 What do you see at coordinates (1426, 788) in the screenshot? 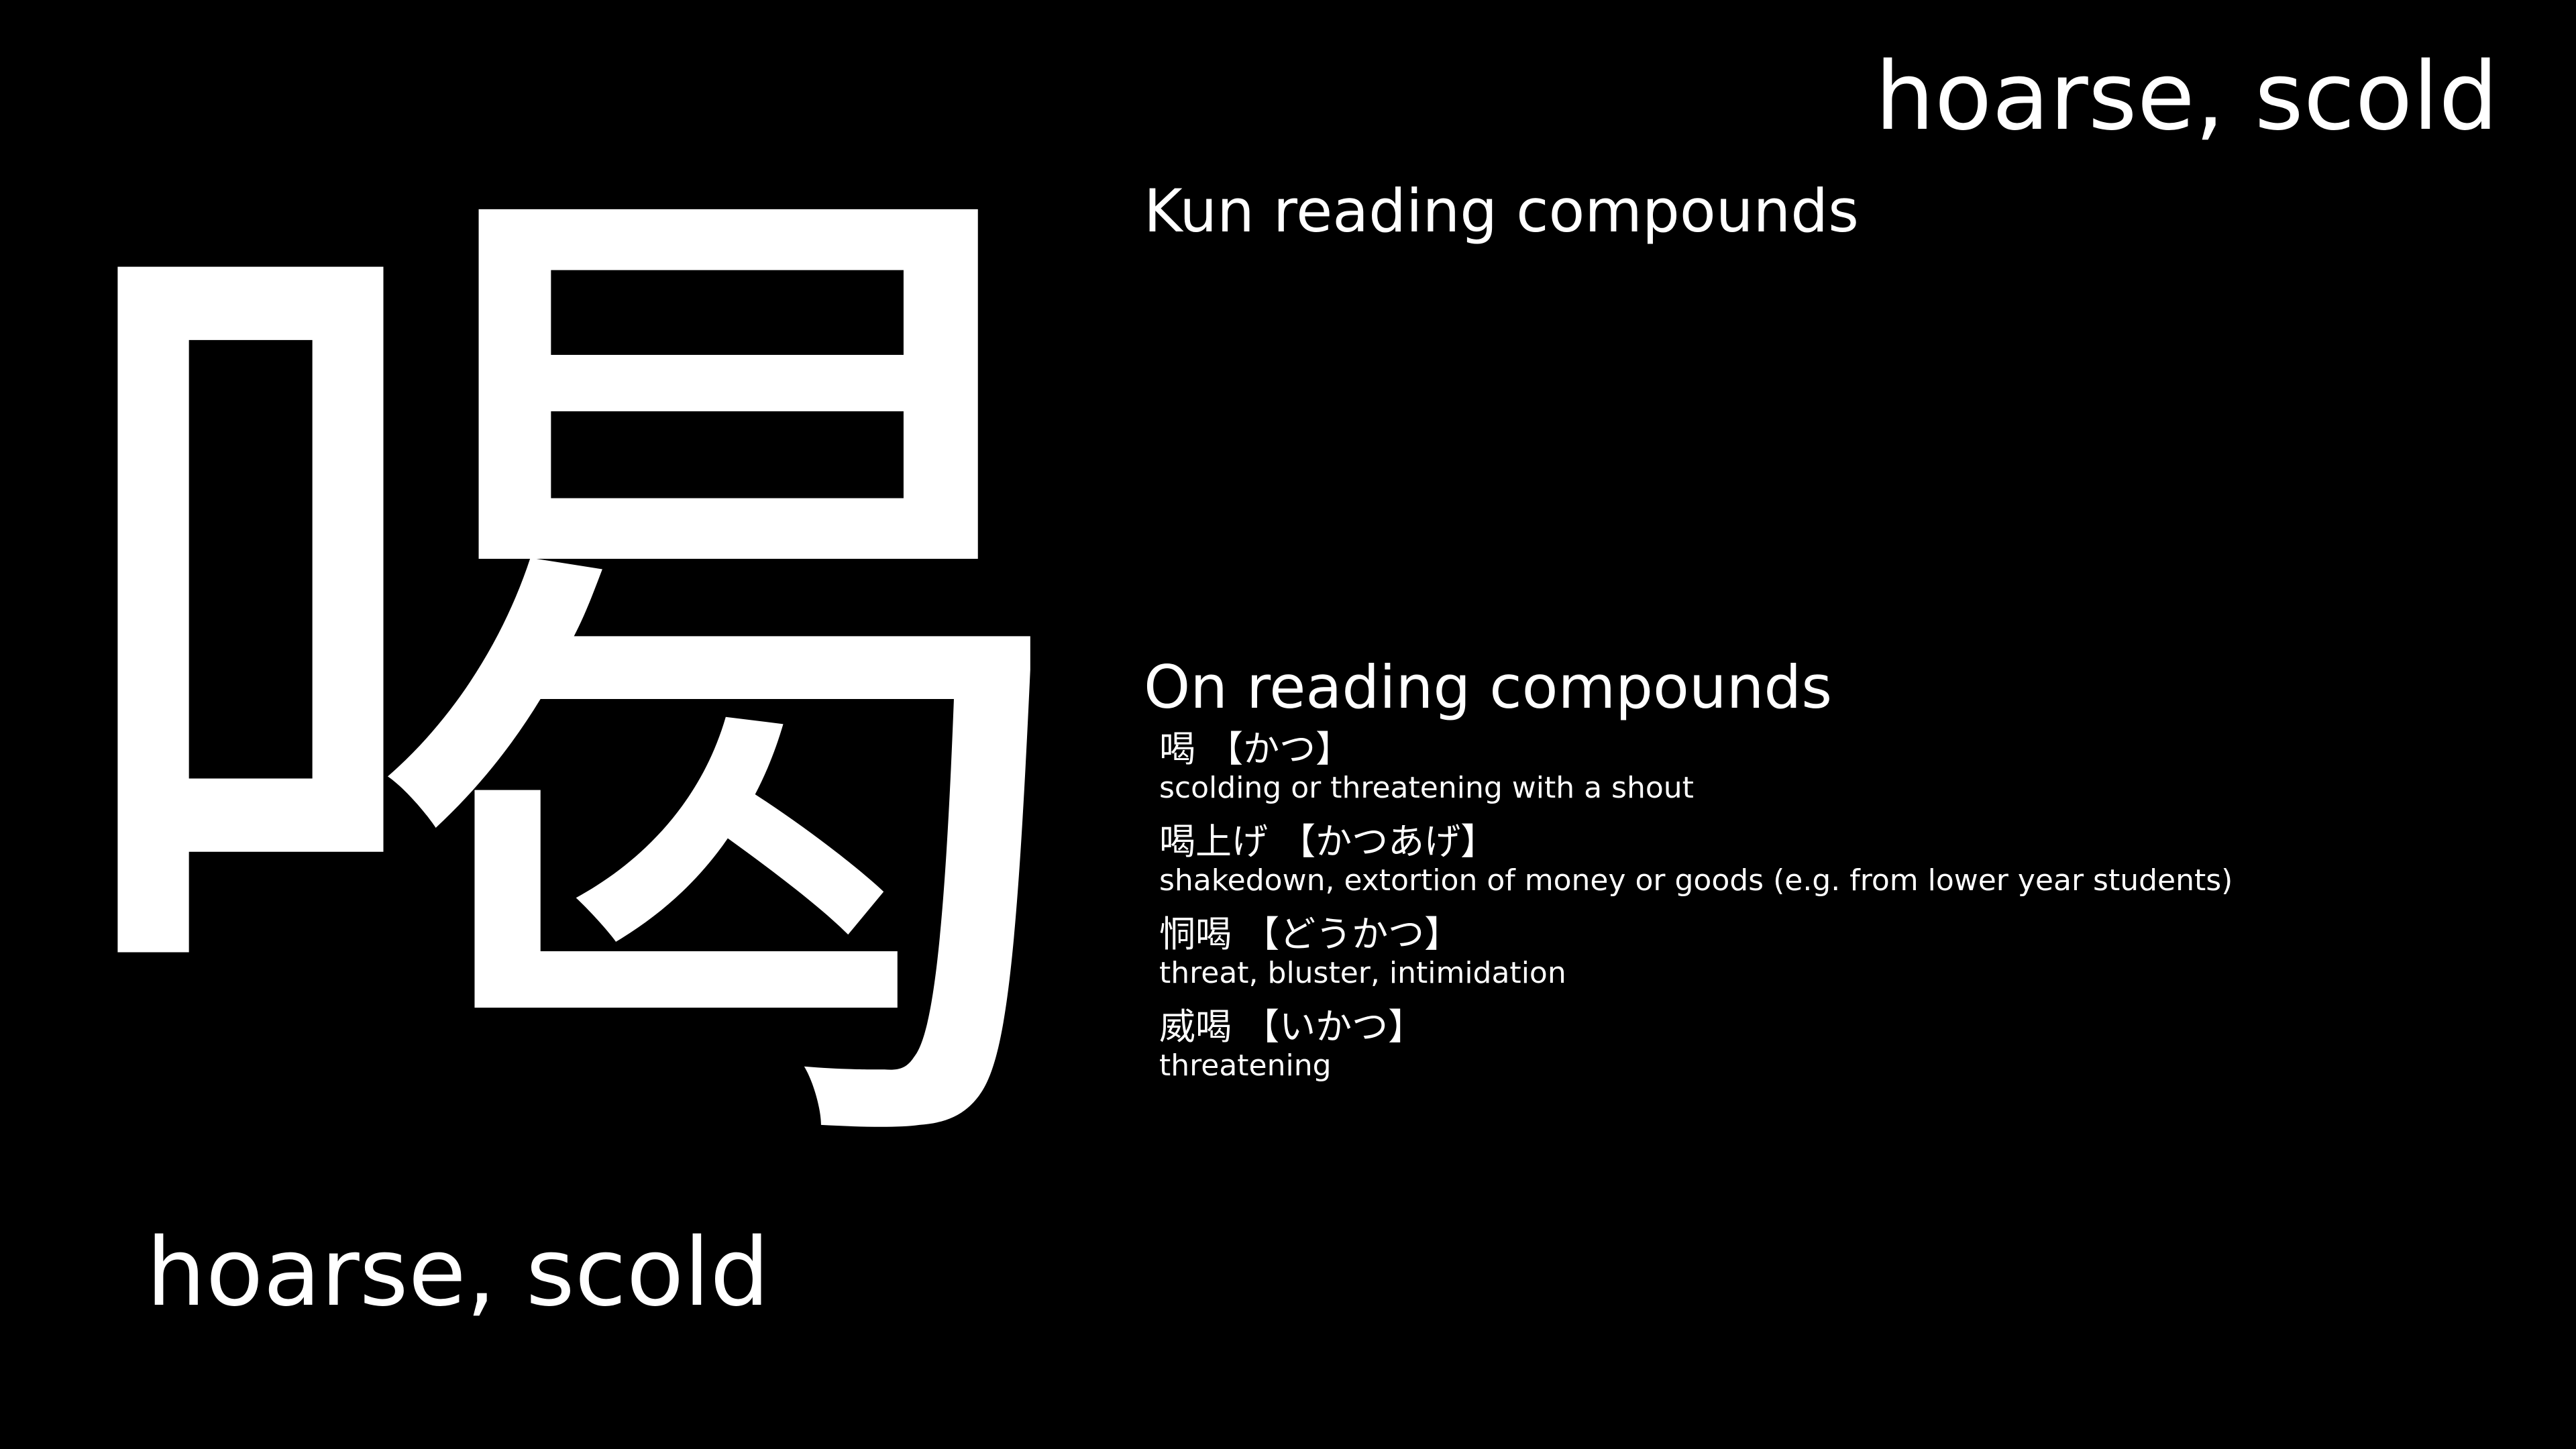
I see `compound-meaning: scolding or threatening with a shout` at bounding box center [1426, 788].